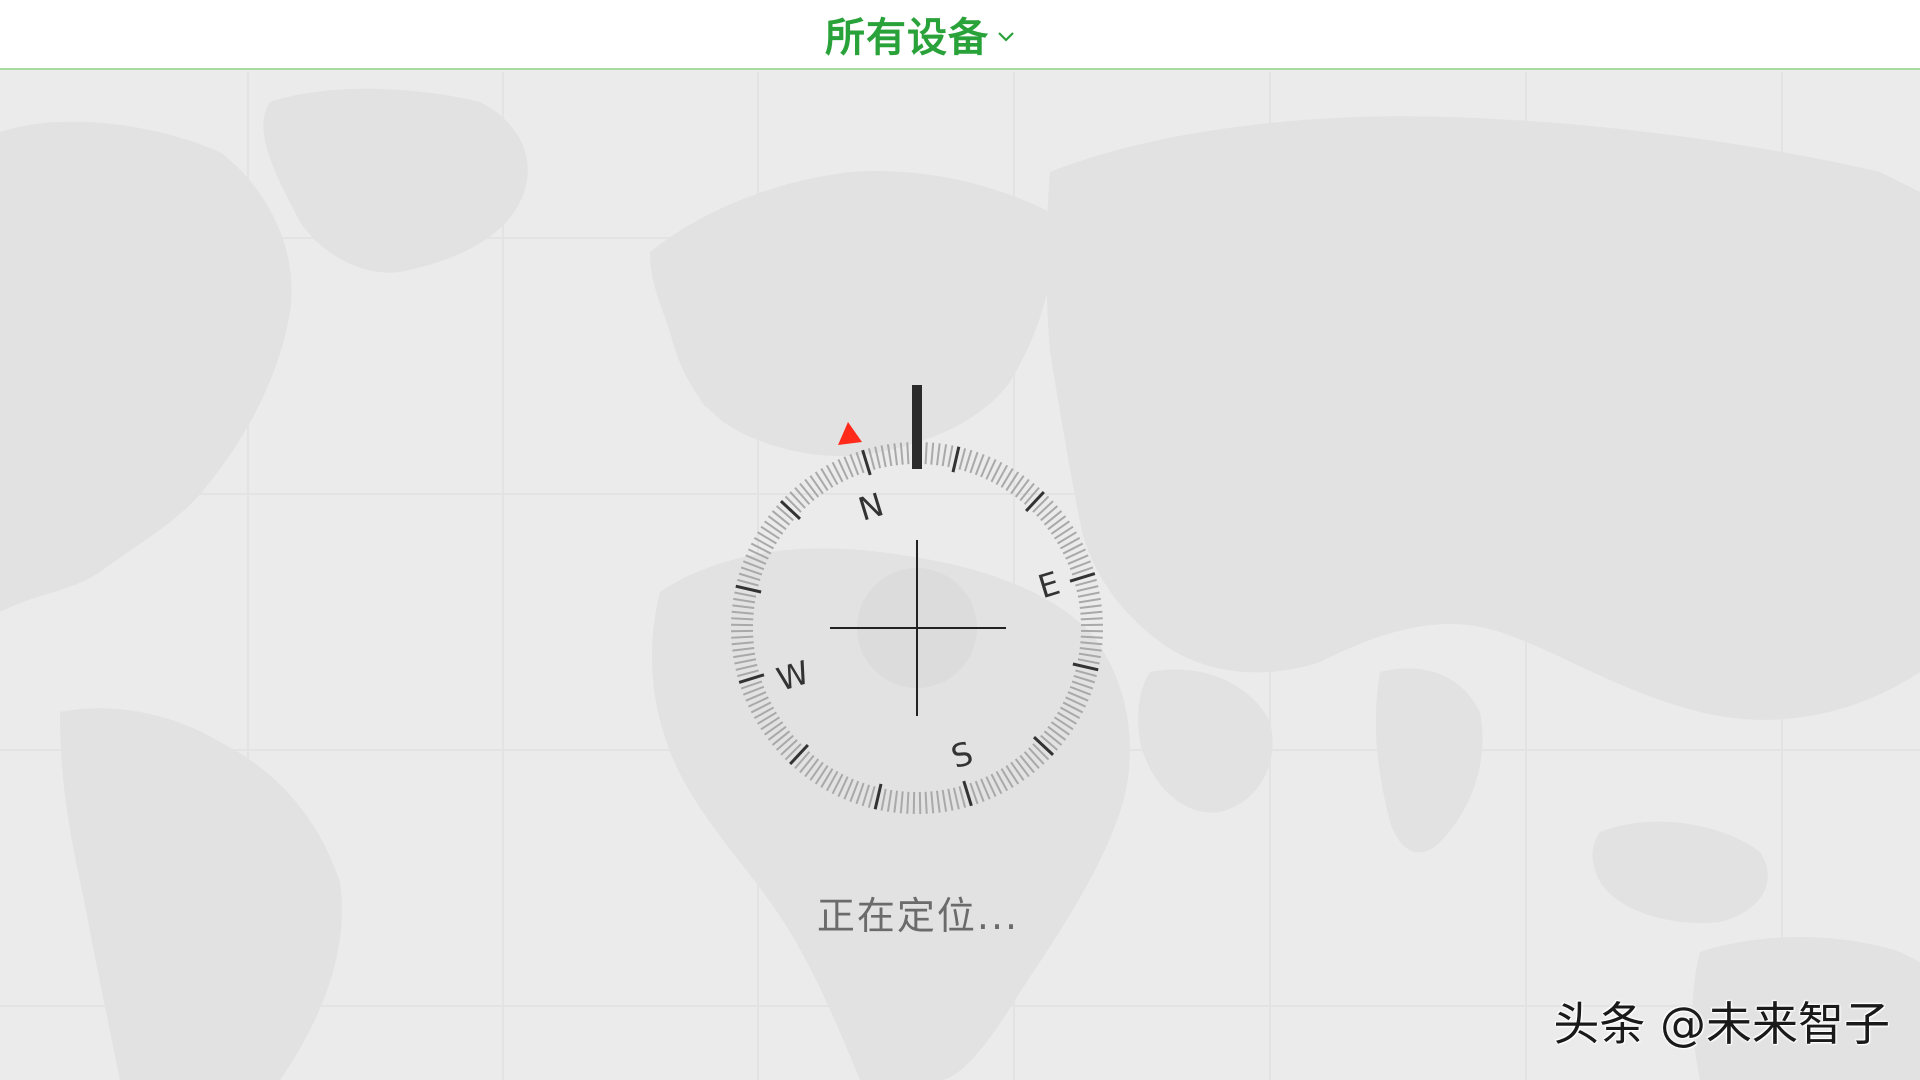 The height and width of the screenshot is (1080, 1920). I want to click on device-selector-label: 所有设备, so click(907, 38).